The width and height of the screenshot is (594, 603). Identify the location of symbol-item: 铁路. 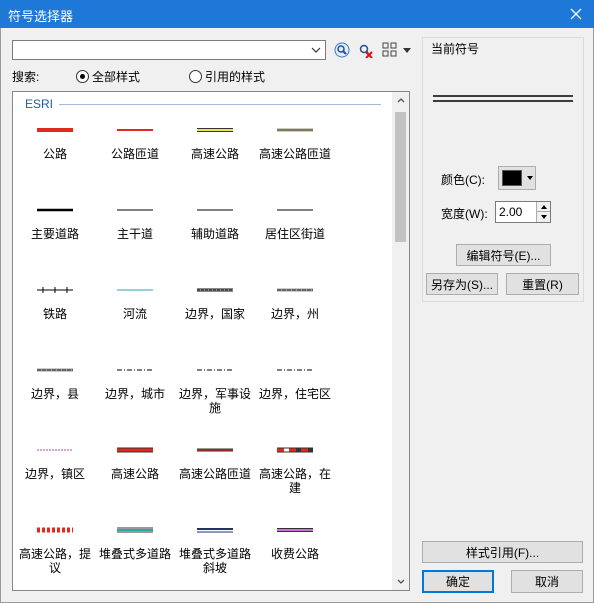
(55, 308).